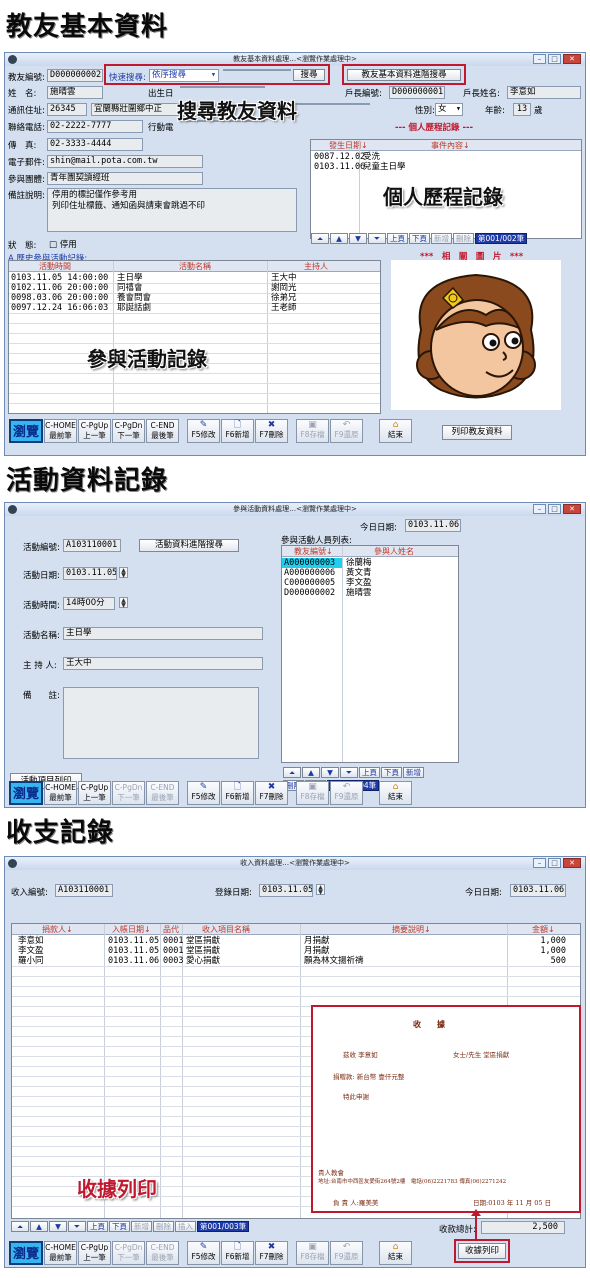  I want to click on reg-date-field: 0103.11.05, so click(286, 890).